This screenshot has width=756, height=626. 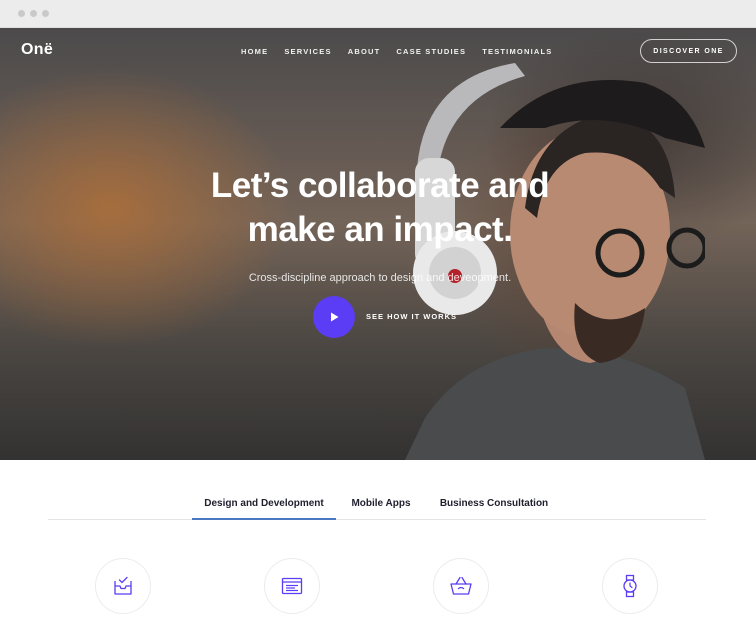 I want to click on browser-chrome, so click(x=378, y=14).